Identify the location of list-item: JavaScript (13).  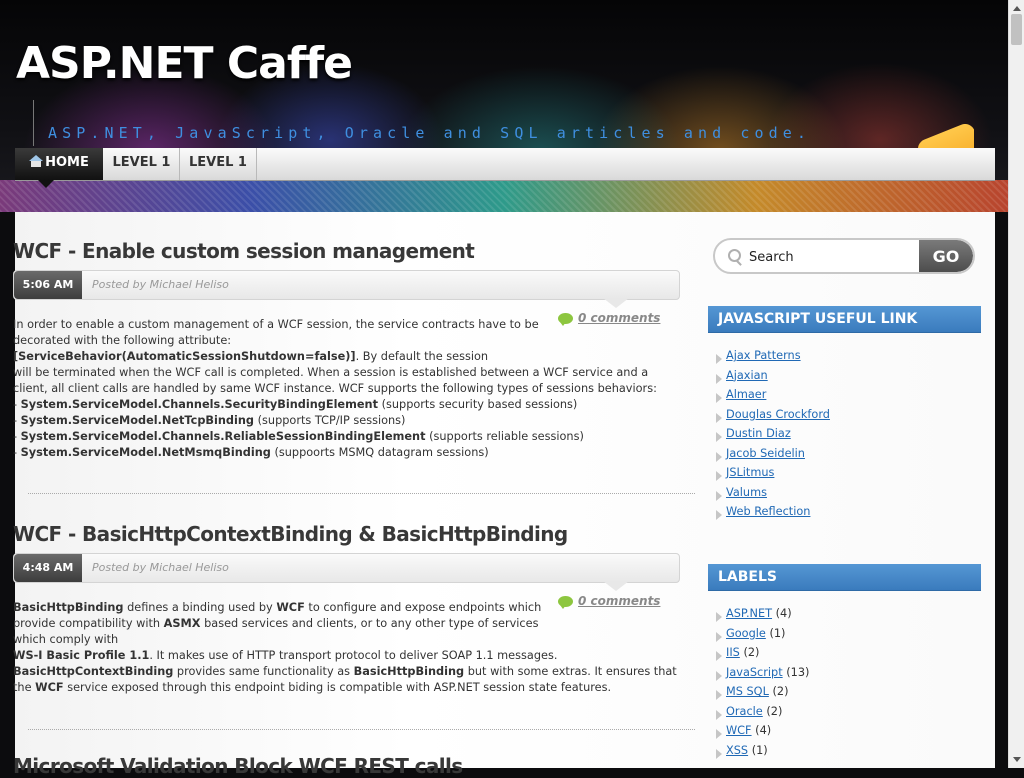
(761, 676).